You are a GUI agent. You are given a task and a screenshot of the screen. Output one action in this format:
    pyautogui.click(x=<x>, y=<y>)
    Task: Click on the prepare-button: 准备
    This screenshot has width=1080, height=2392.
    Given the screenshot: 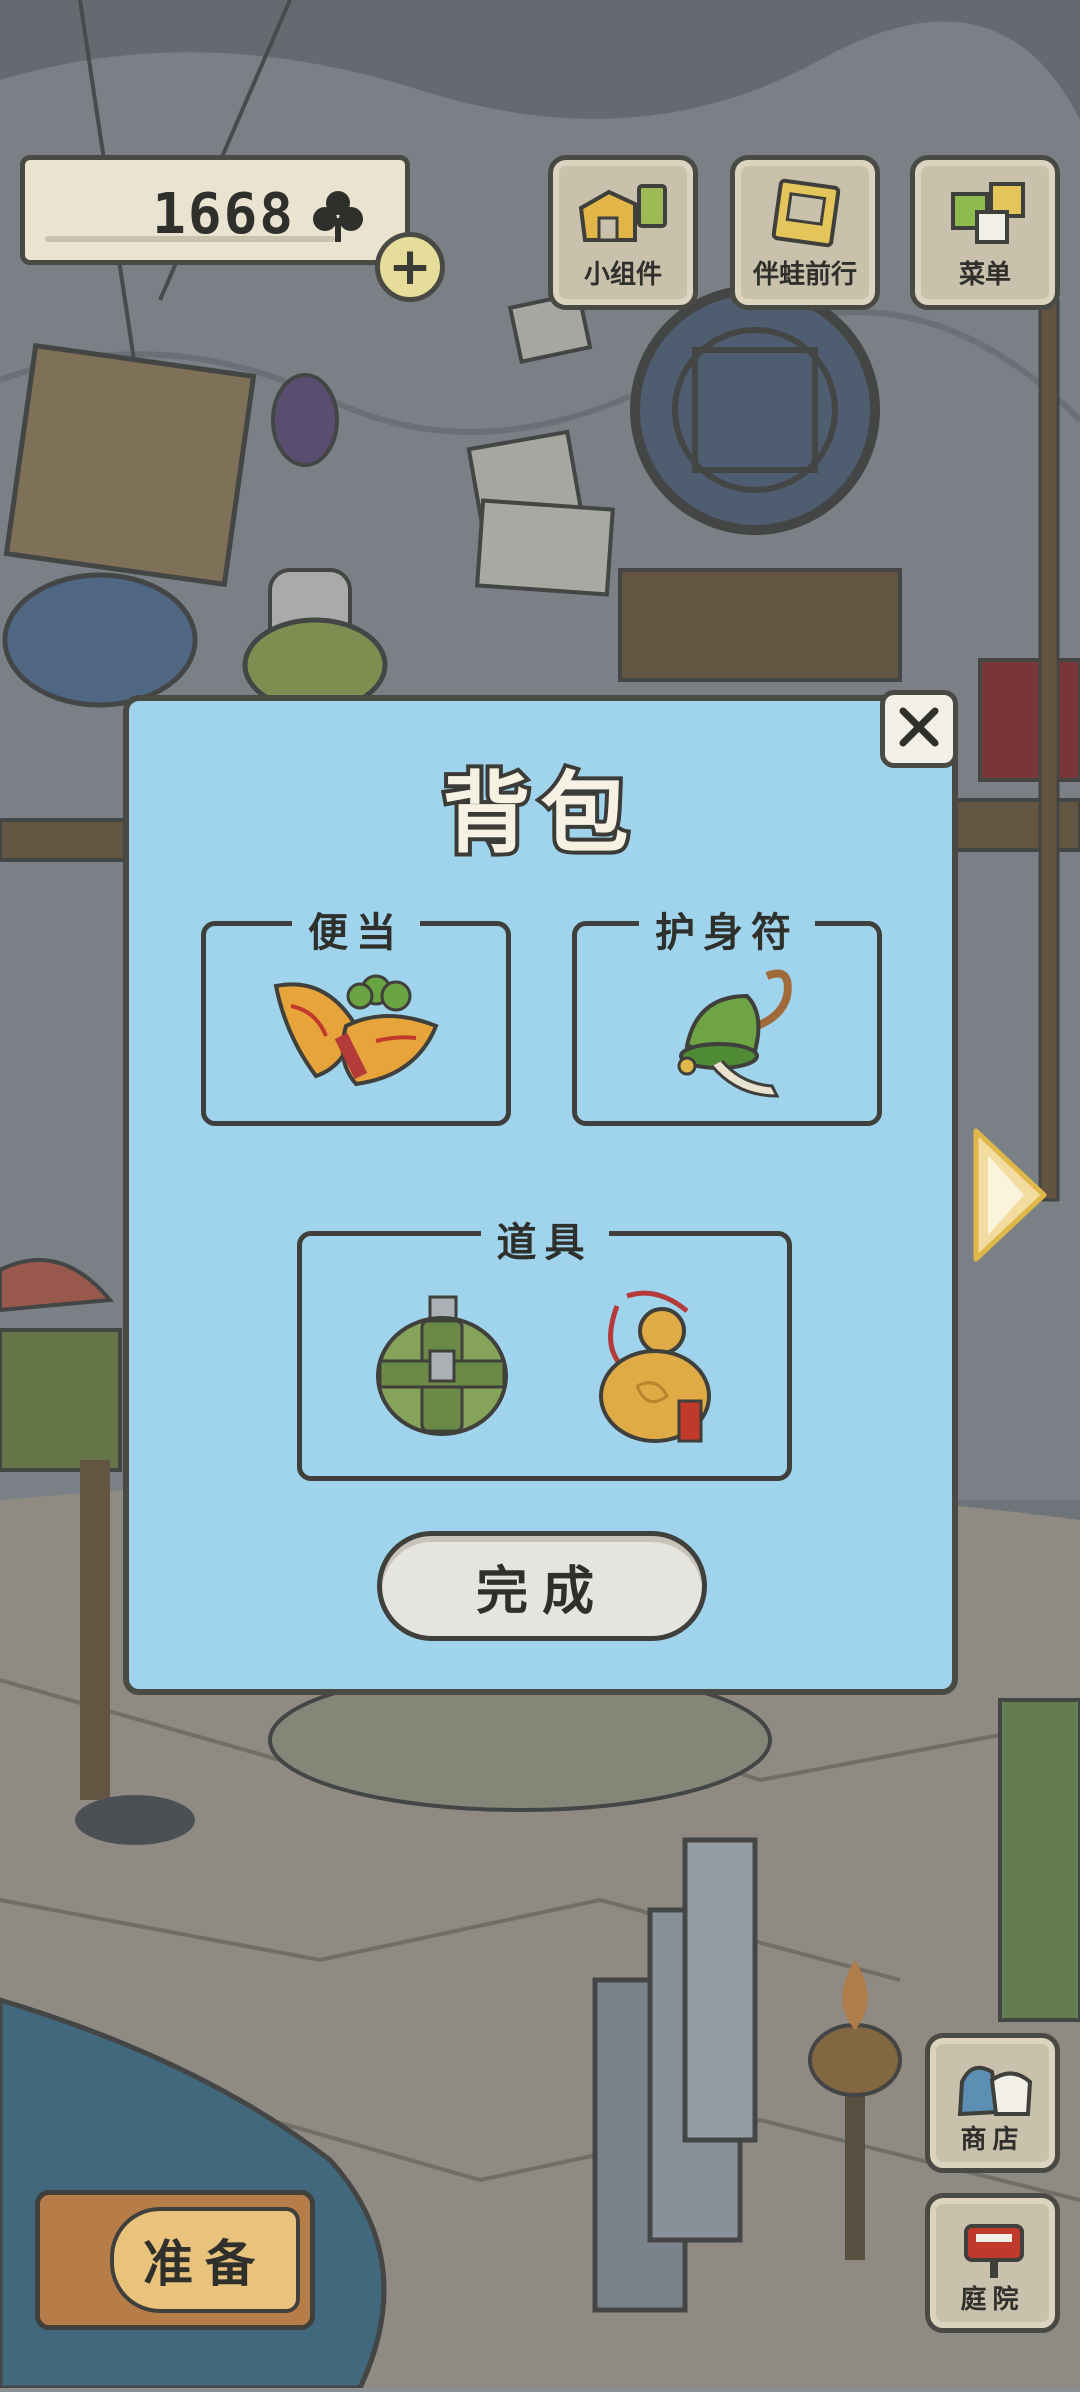 What is the action you would take?
    pyautogui.click(x=175, y=2260)
    